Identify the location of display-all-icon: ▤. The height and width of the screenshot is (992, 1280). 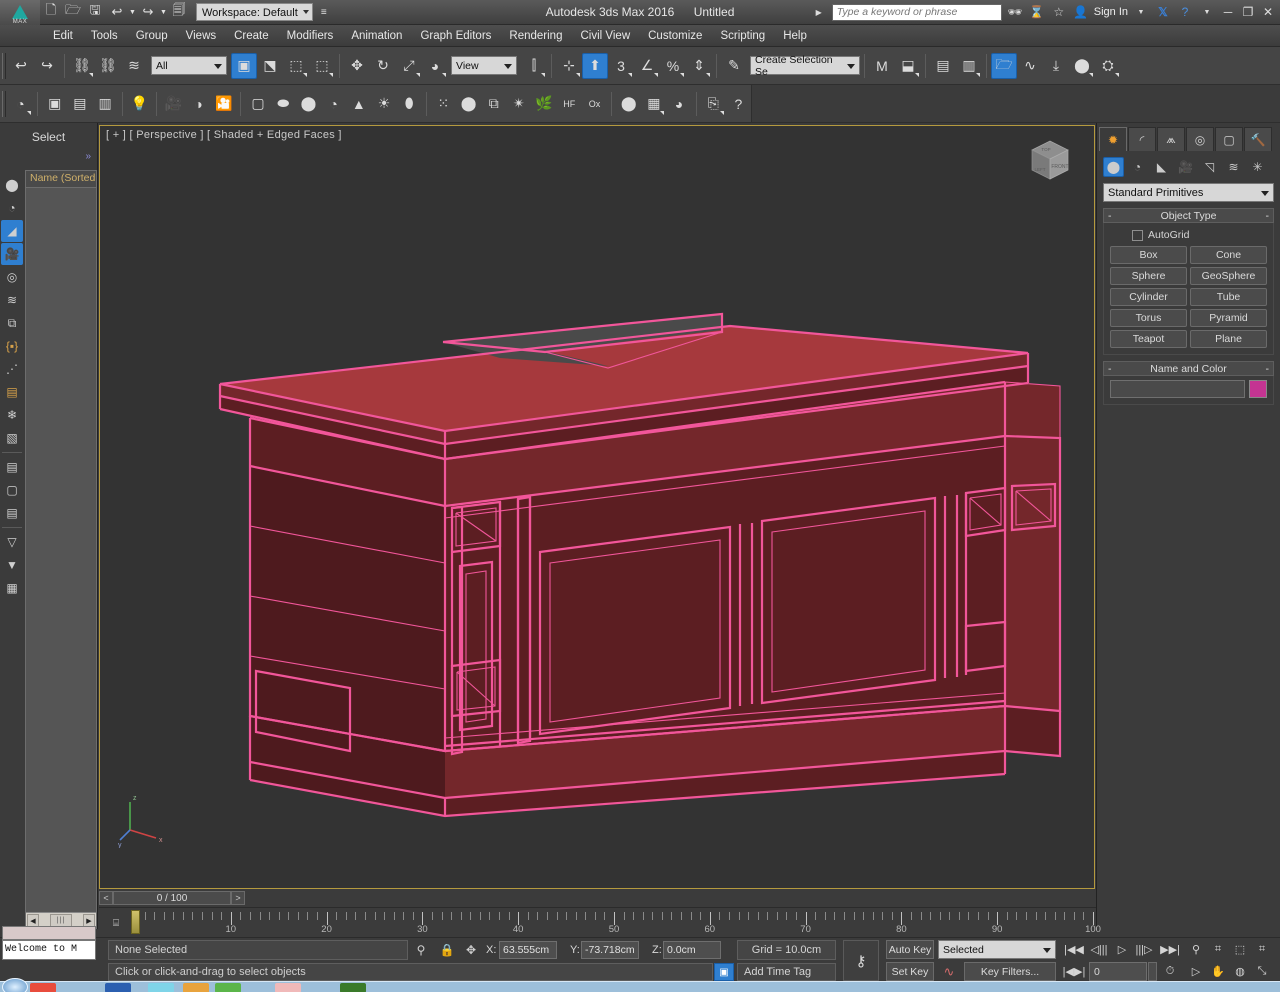
(12, 467).